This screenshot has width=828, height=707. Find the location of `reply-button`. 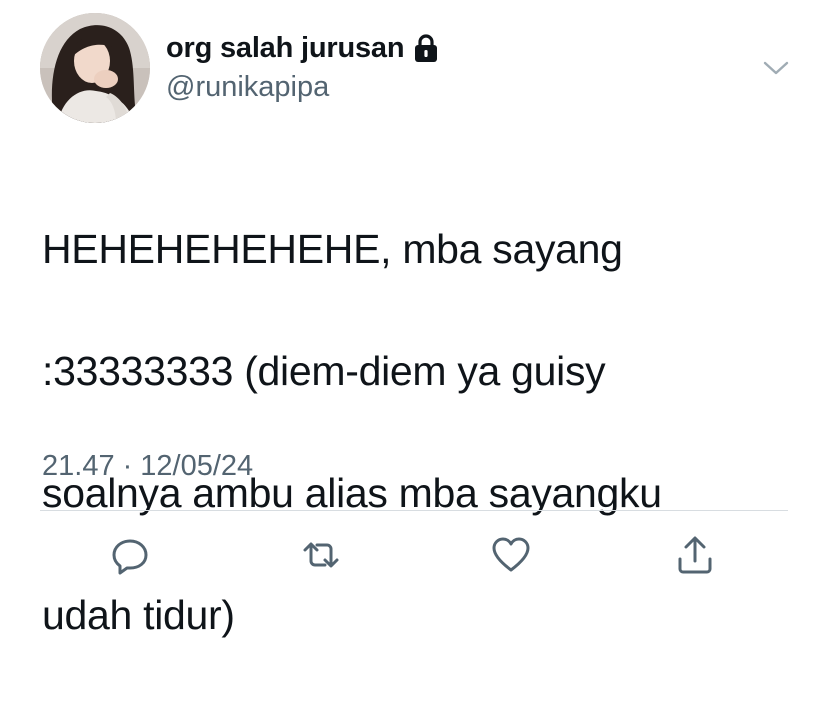

reply-button is located at coordinates (130, 555).